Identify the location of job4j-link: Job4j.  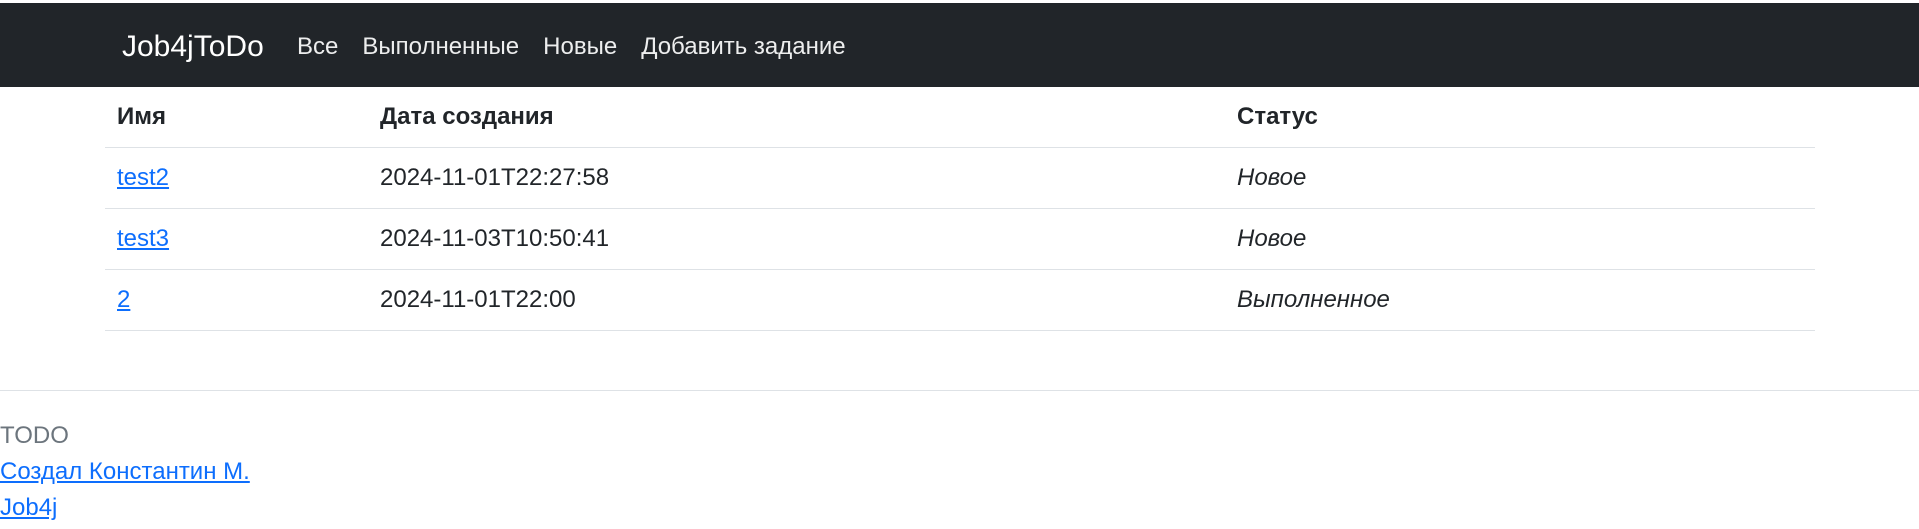
(125, 508).